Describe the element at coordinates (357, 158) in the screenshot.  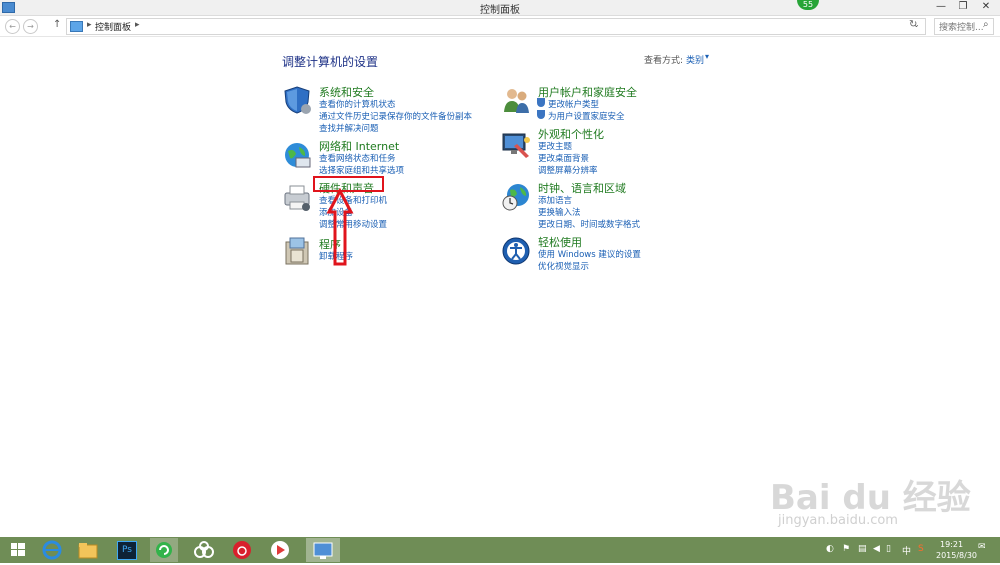
I see `link-network-status: 查看网络状态和任务` at that location.